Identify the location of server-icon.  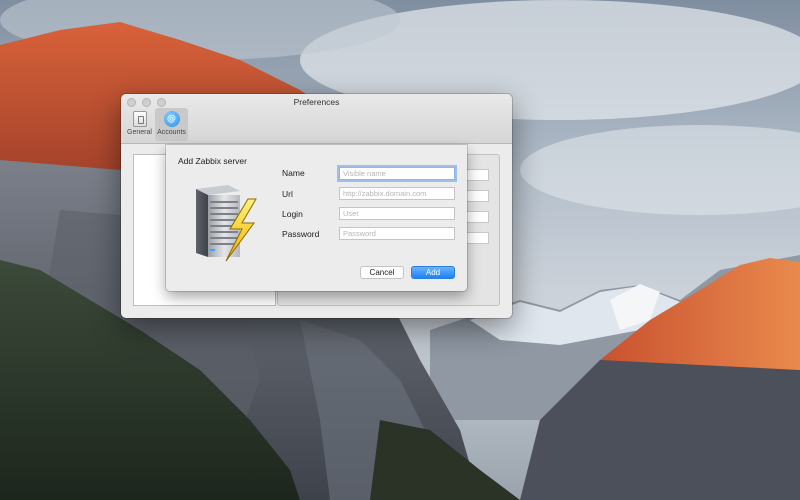
(228, 223).